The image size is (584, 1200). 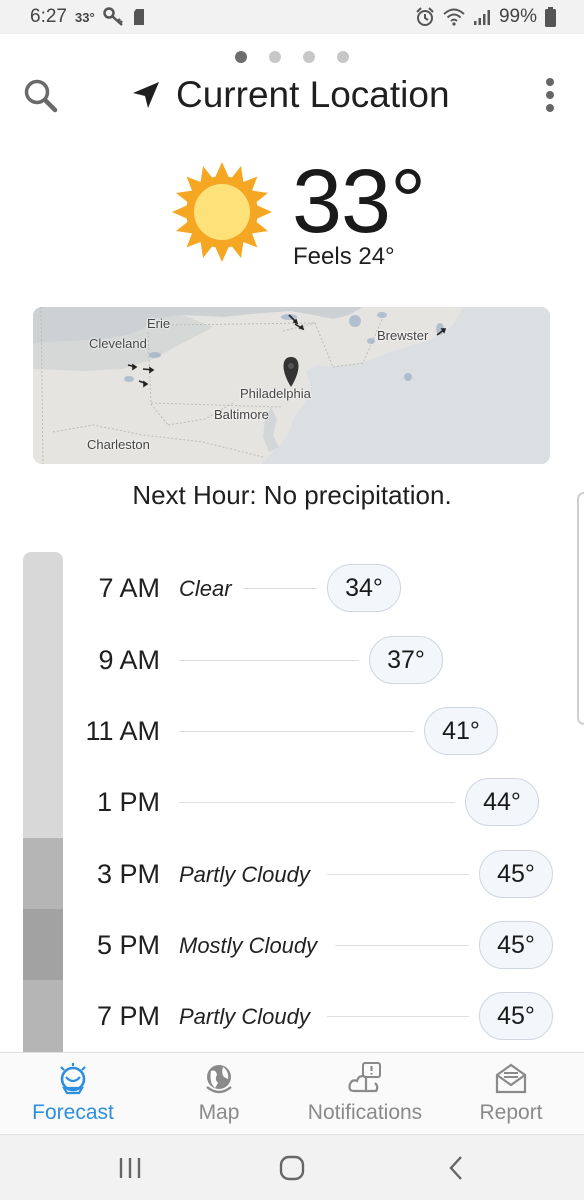 I want to click on status-temperature: 33°, so click(x=84, y=17).